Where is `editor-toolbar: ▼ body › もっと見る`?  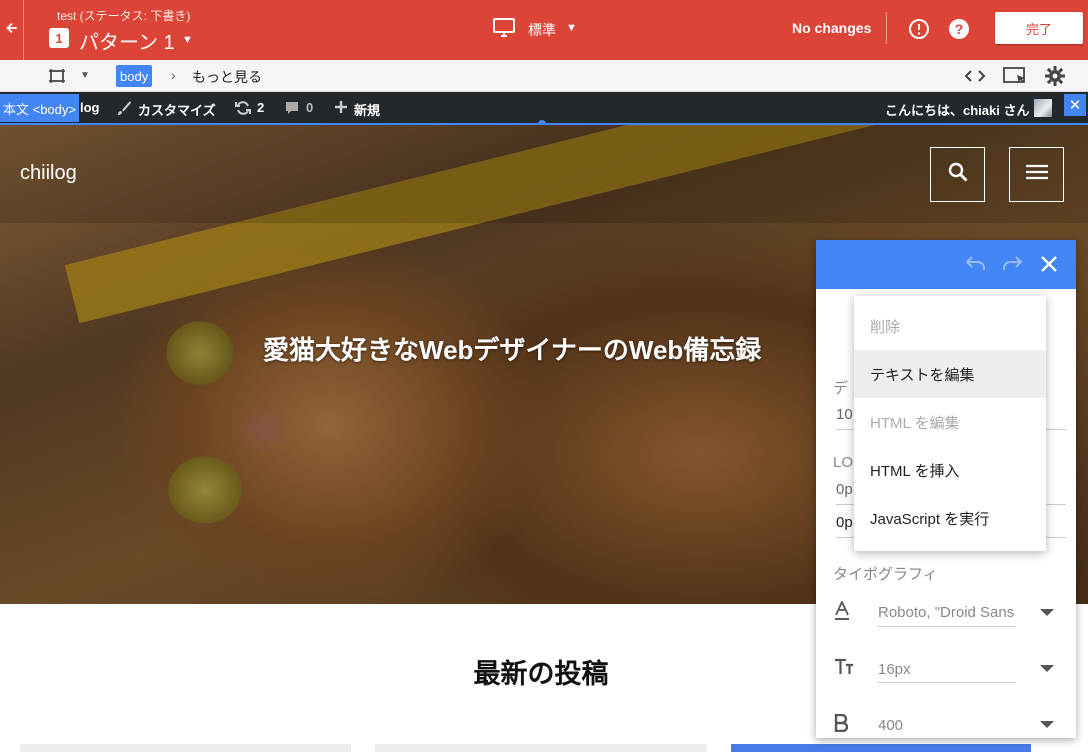 editor-toolbar: ▼ body › もっと見る is located at coordinates (544, 76).